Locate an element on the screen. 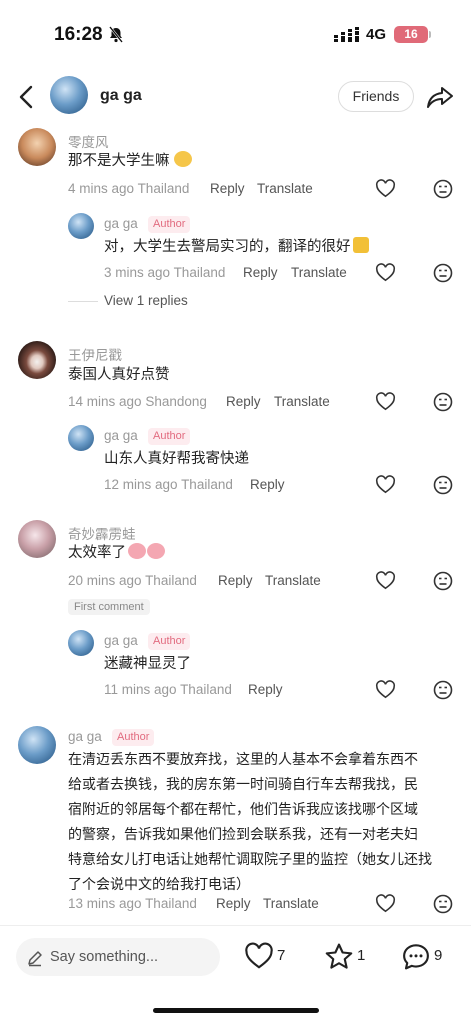 This screenshot has width=471, height=1024. comment-meta: 14 mins ago Shandong is located at coordinates (137, 401).